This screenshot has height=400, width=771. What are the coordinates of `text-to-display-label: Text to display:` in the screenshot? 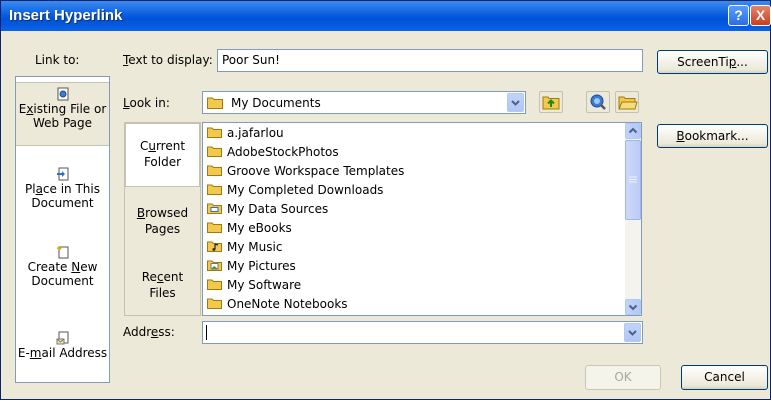 It's located at (168, 60).